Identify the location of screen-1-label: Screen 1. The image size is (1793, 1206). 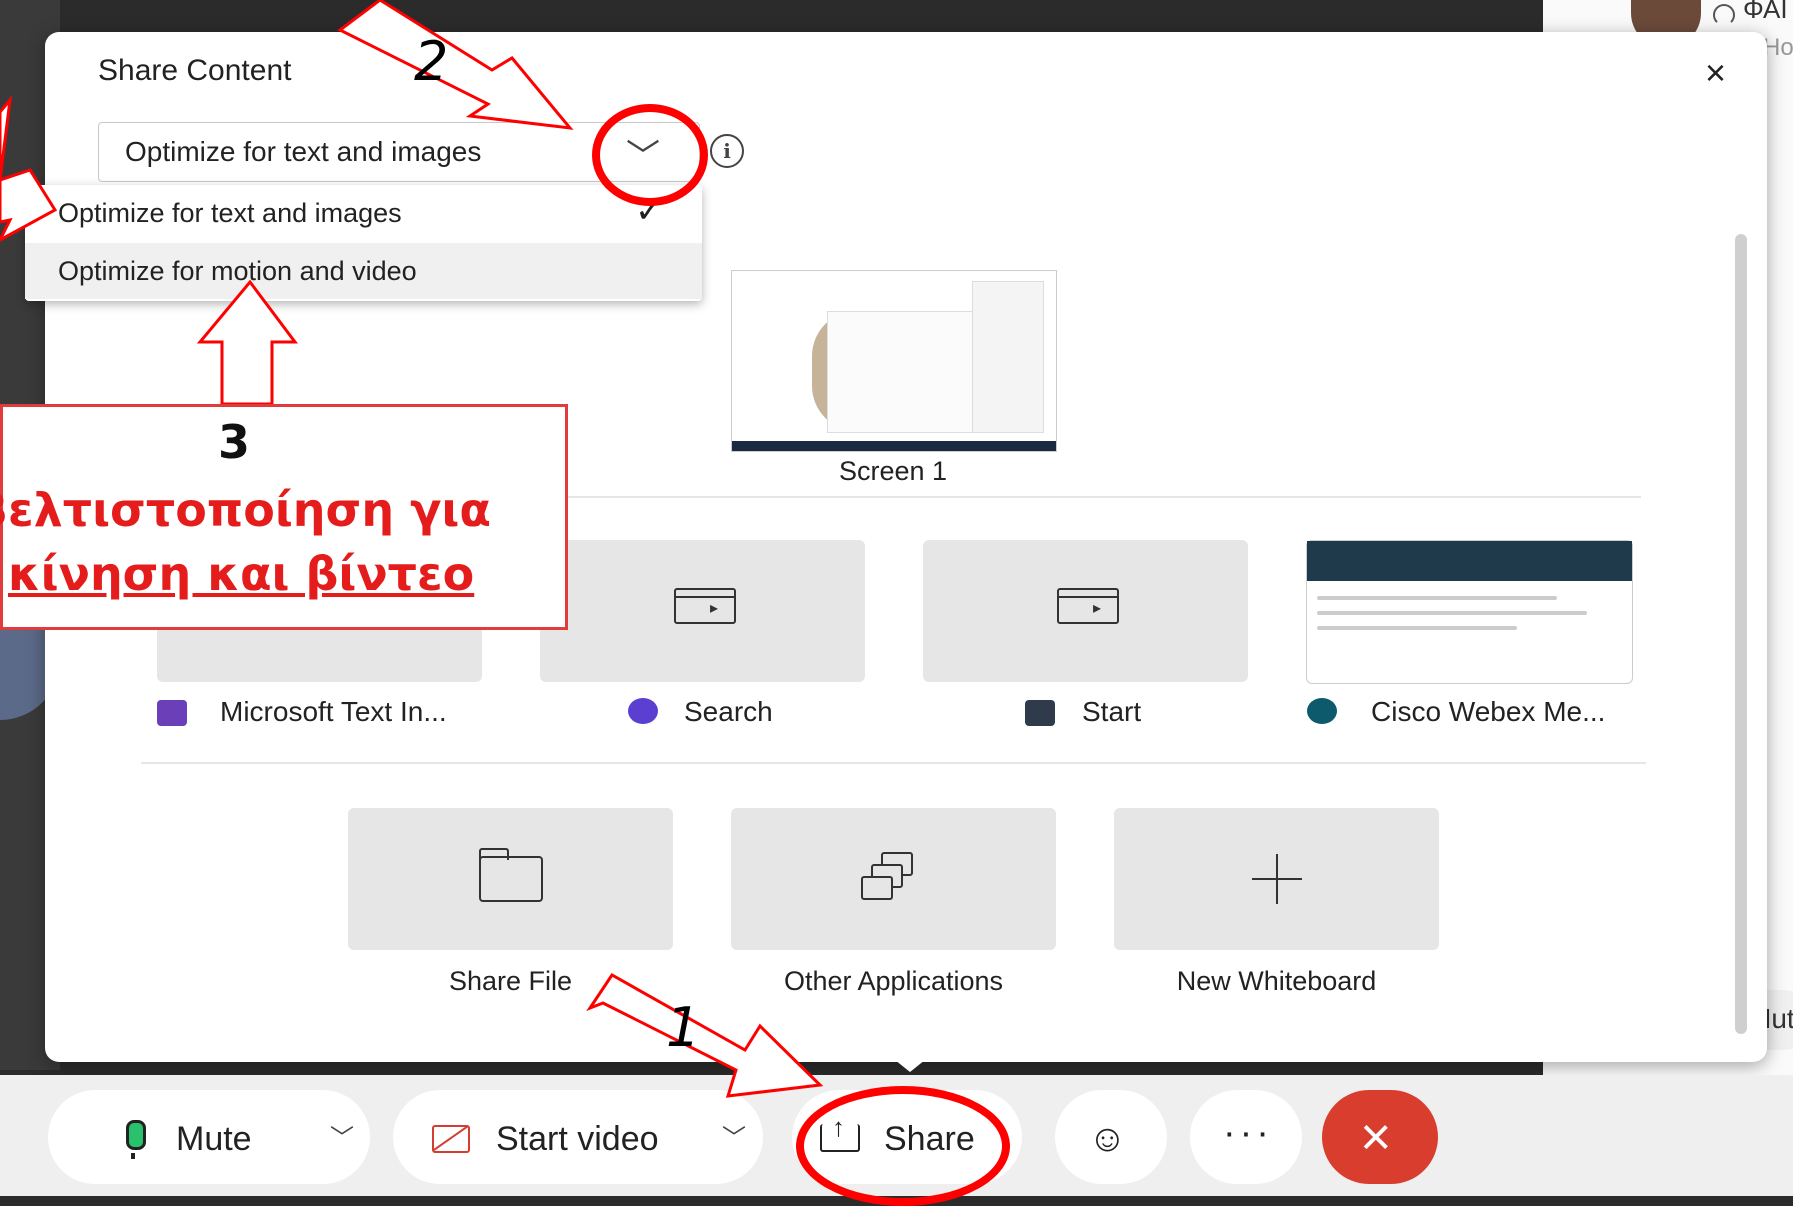
(893, 471).